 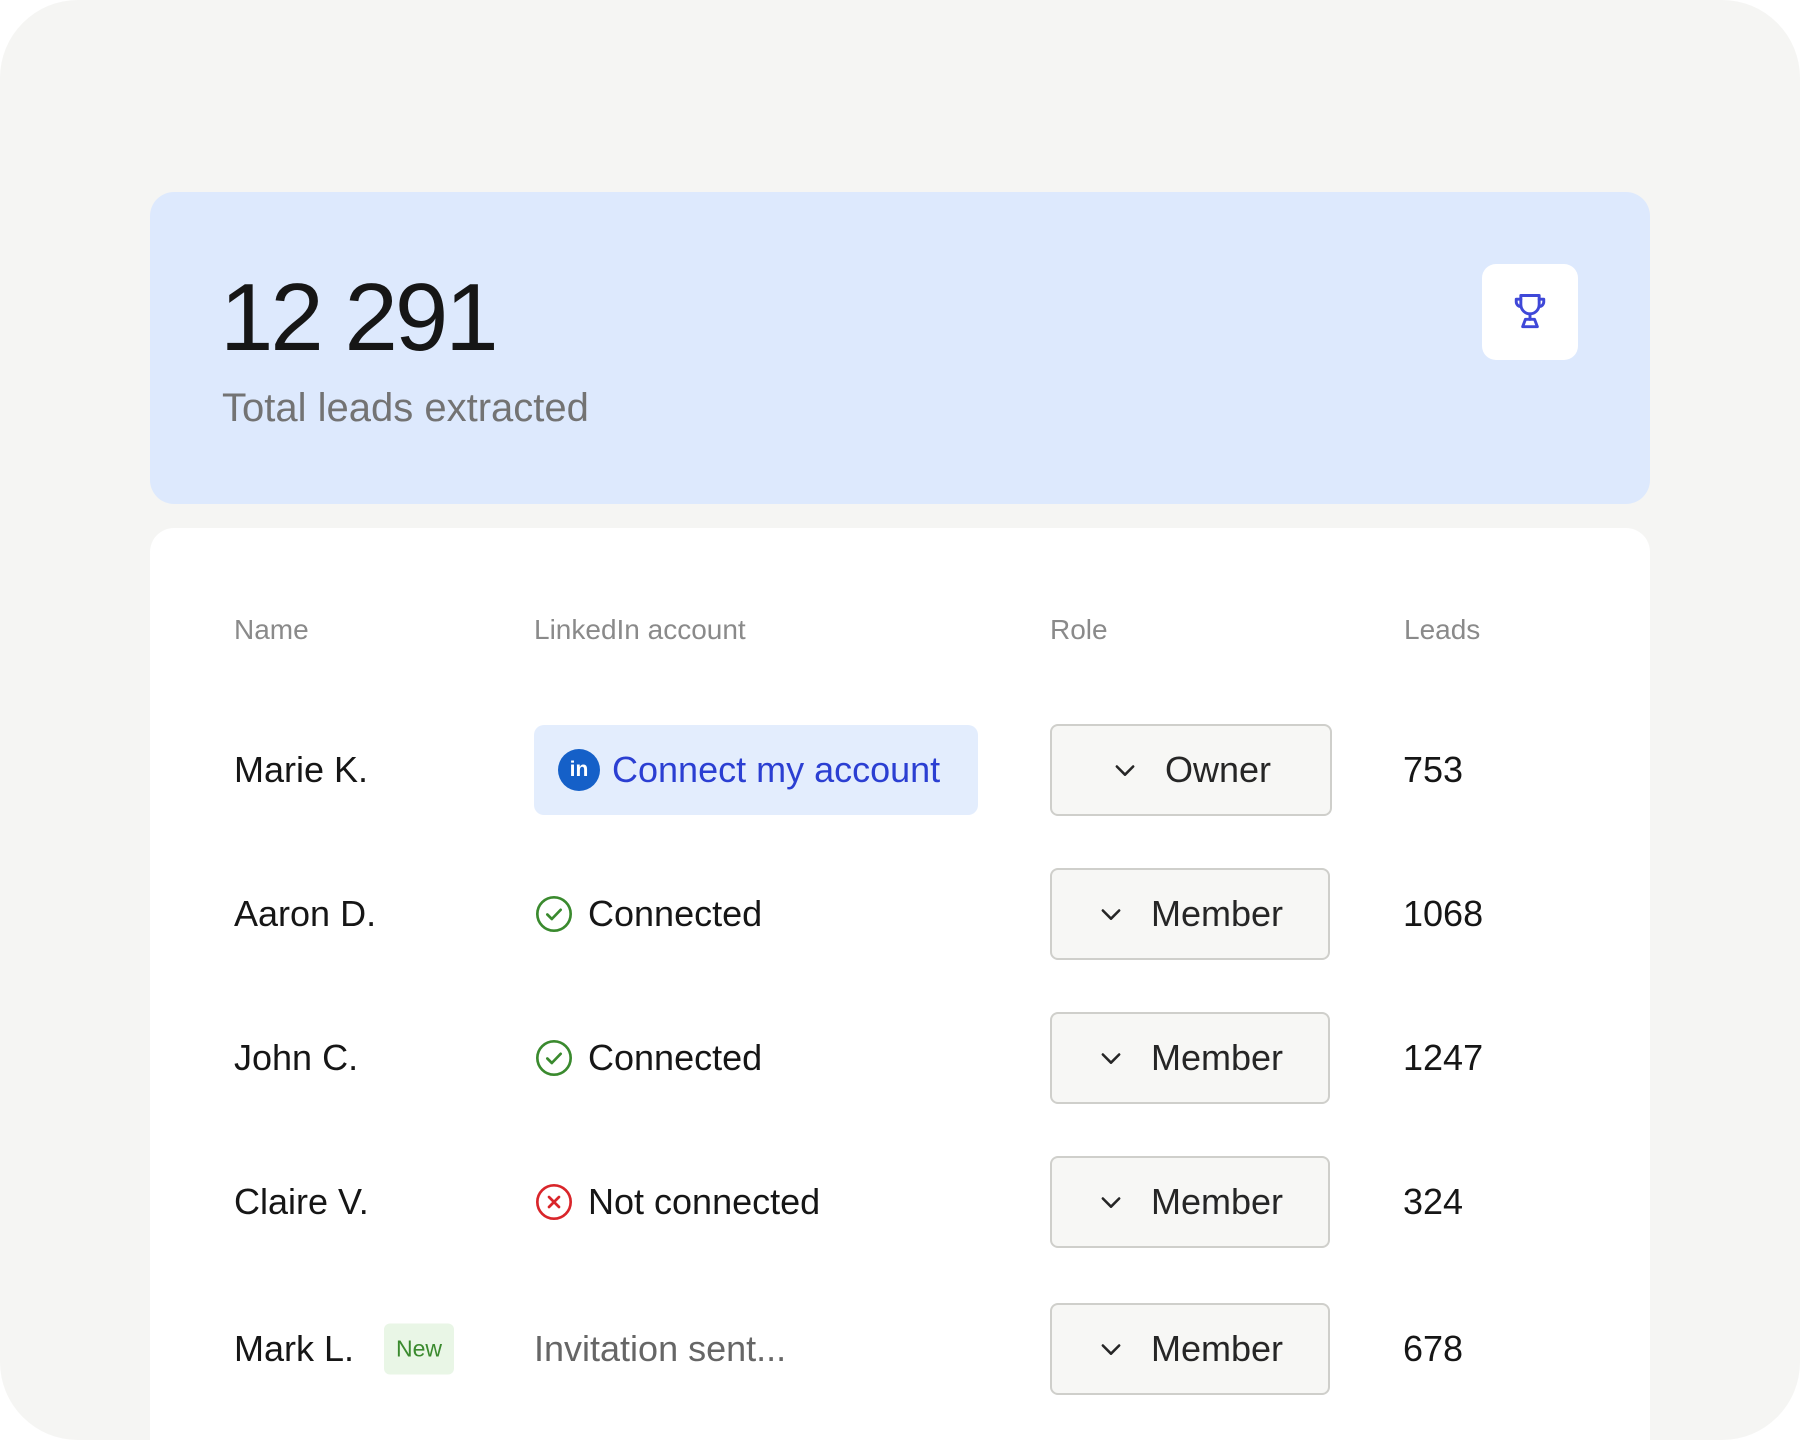 I want to click on new-badge: New, so click(x=419, y=1349).